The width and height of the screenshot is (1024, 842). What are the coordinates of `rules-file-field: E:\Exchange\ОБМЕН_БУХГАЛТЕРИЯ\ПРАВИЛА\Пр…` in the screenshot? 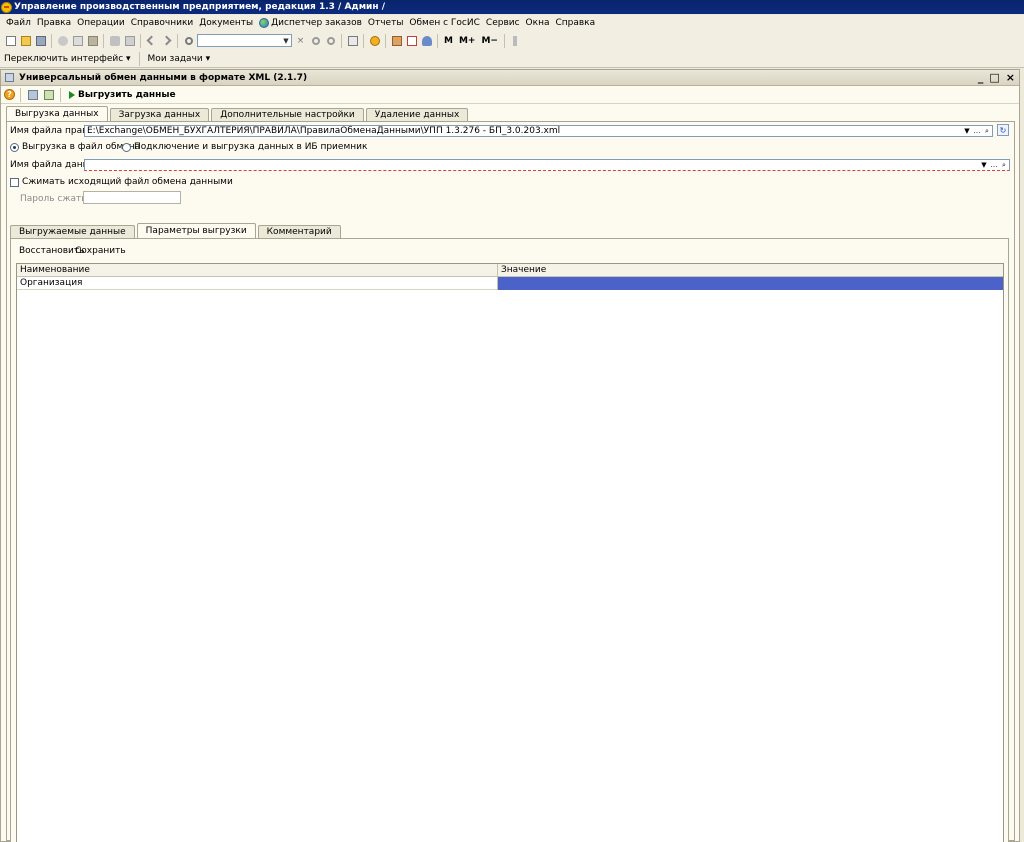 It's located at (538, 131).